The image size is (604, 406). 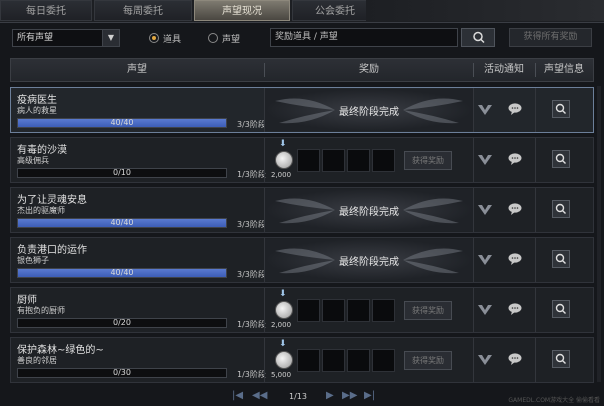 What do you see at coordinates (41, 310) in the screenshot?
I see `reputation-title: 有抱负的厨师` at bounding box center [41, 310].